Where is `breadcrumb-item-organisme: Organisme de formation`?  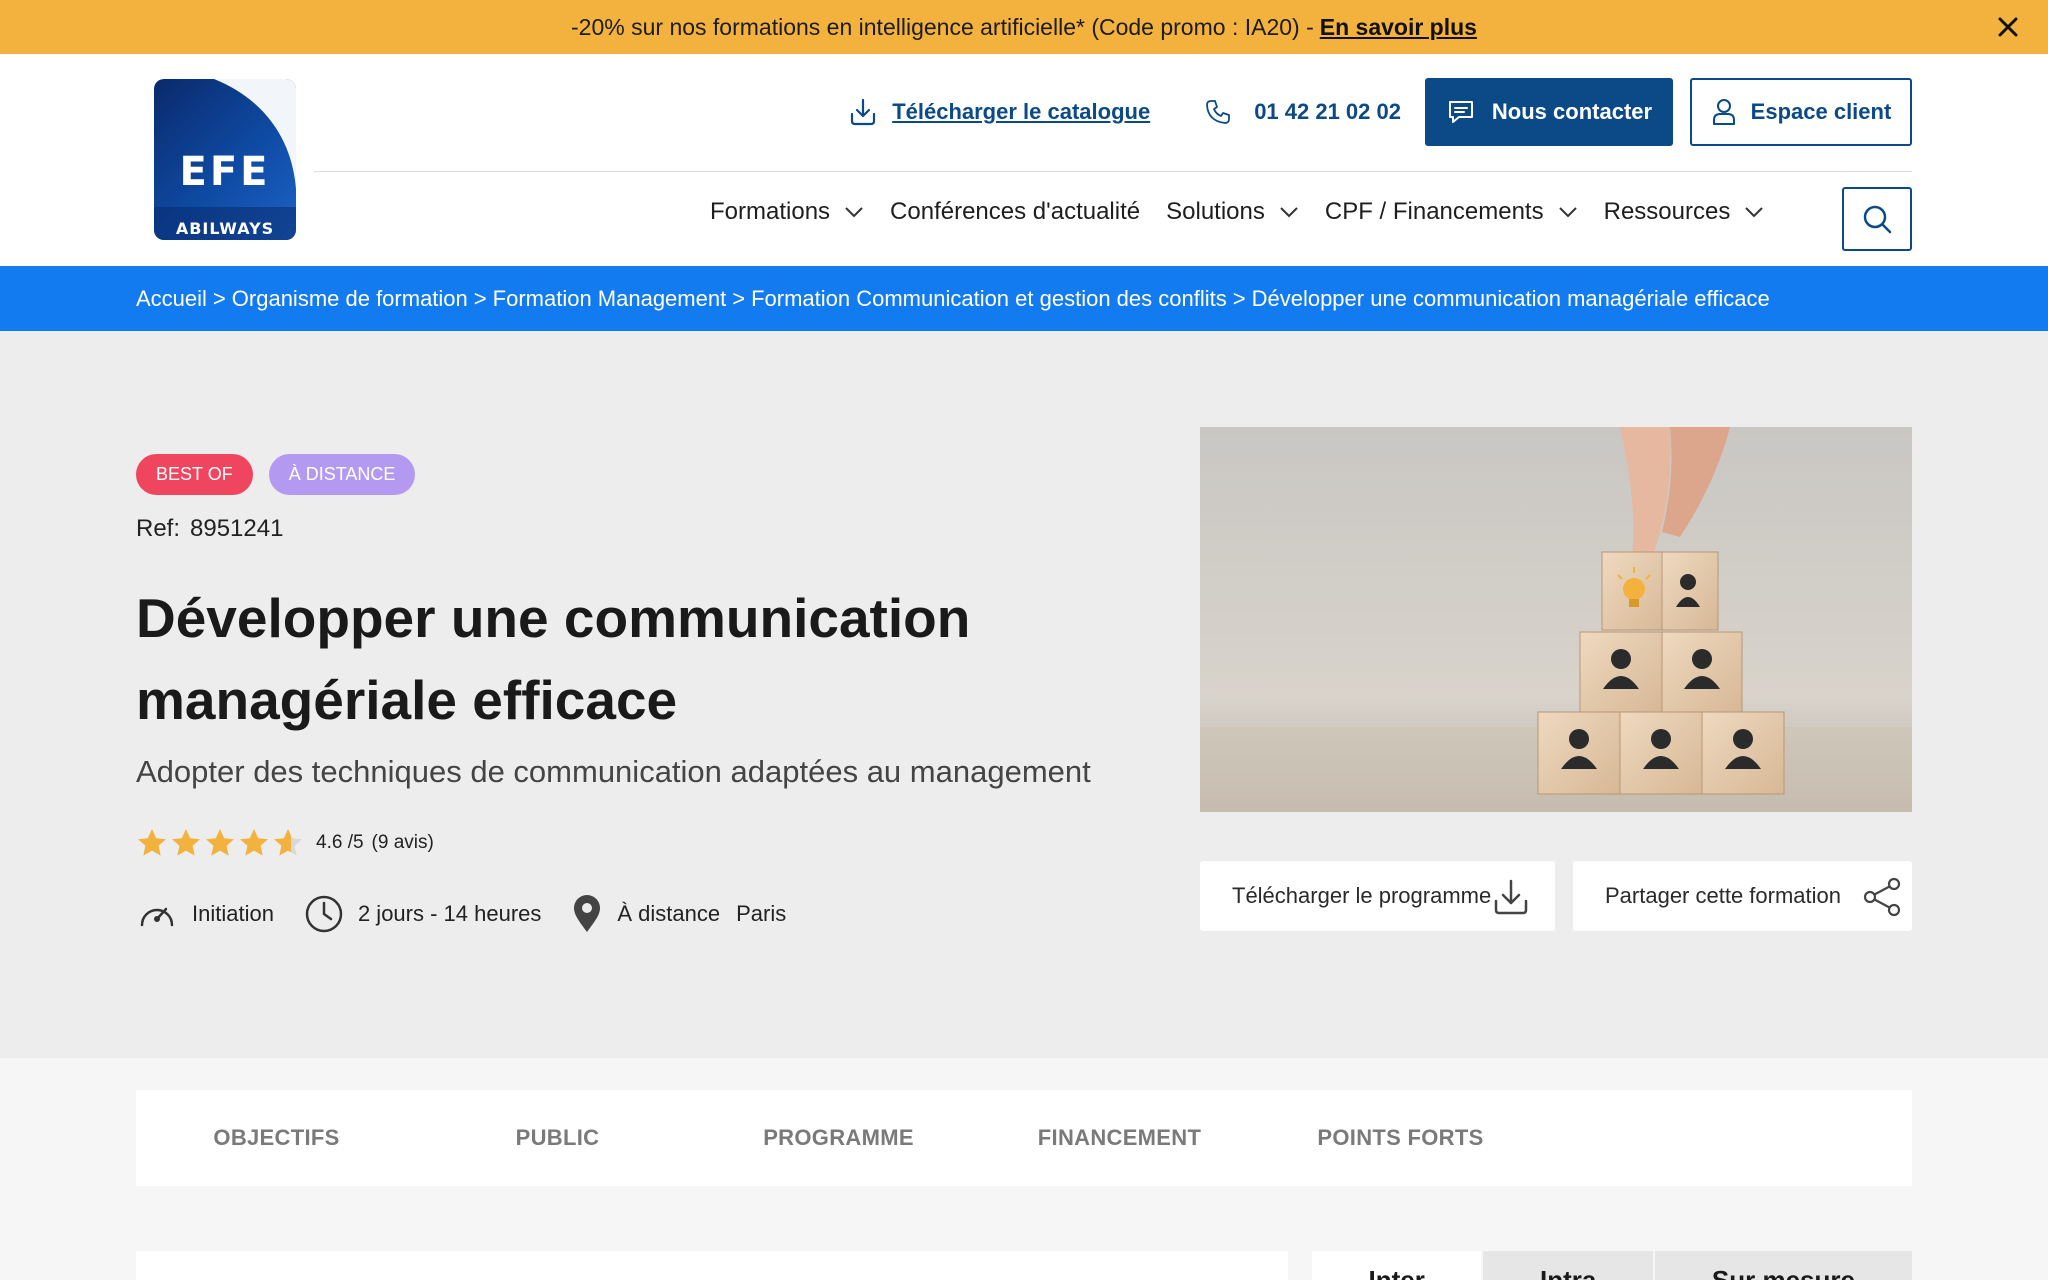
breadcrumb-item-organisme: Organisme de formation is located at coordinates (350, 299).